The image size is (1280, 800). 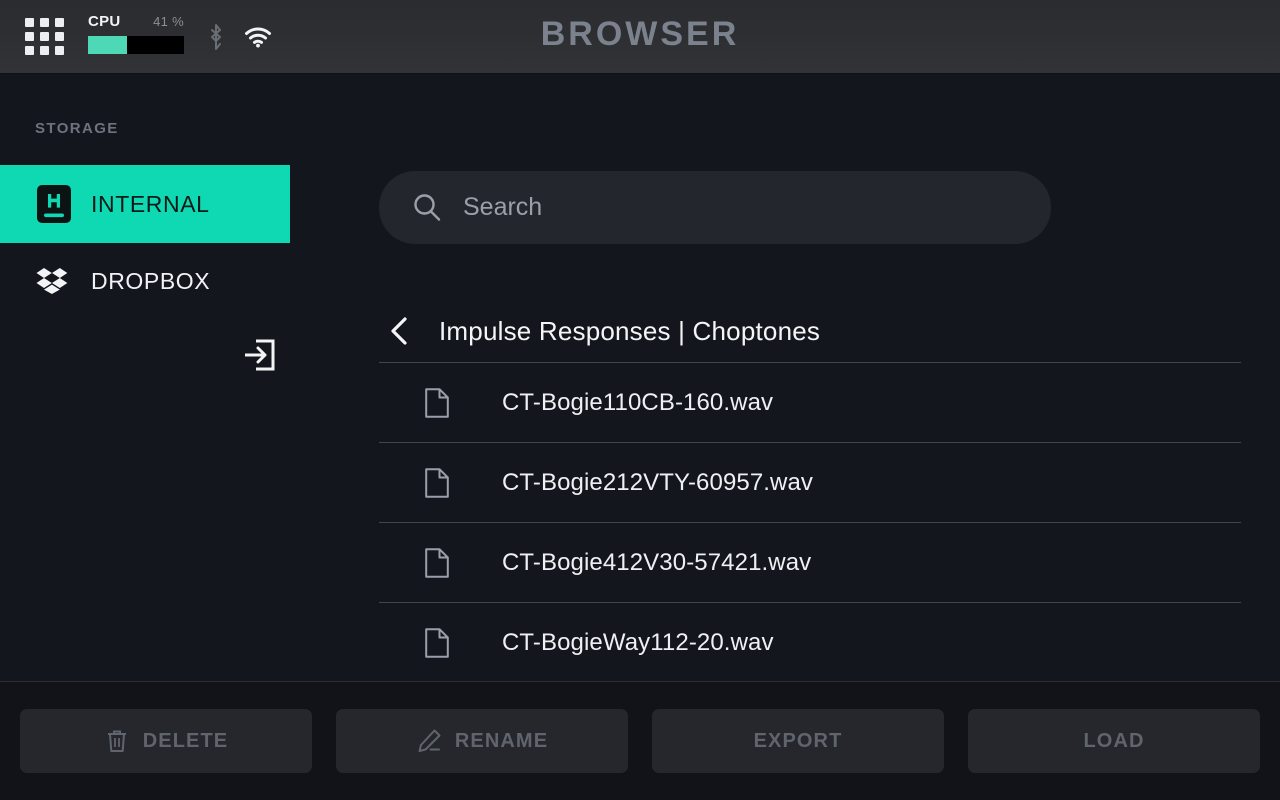 I want to click on rename-button: RENAME, so click(x=482, y=741).